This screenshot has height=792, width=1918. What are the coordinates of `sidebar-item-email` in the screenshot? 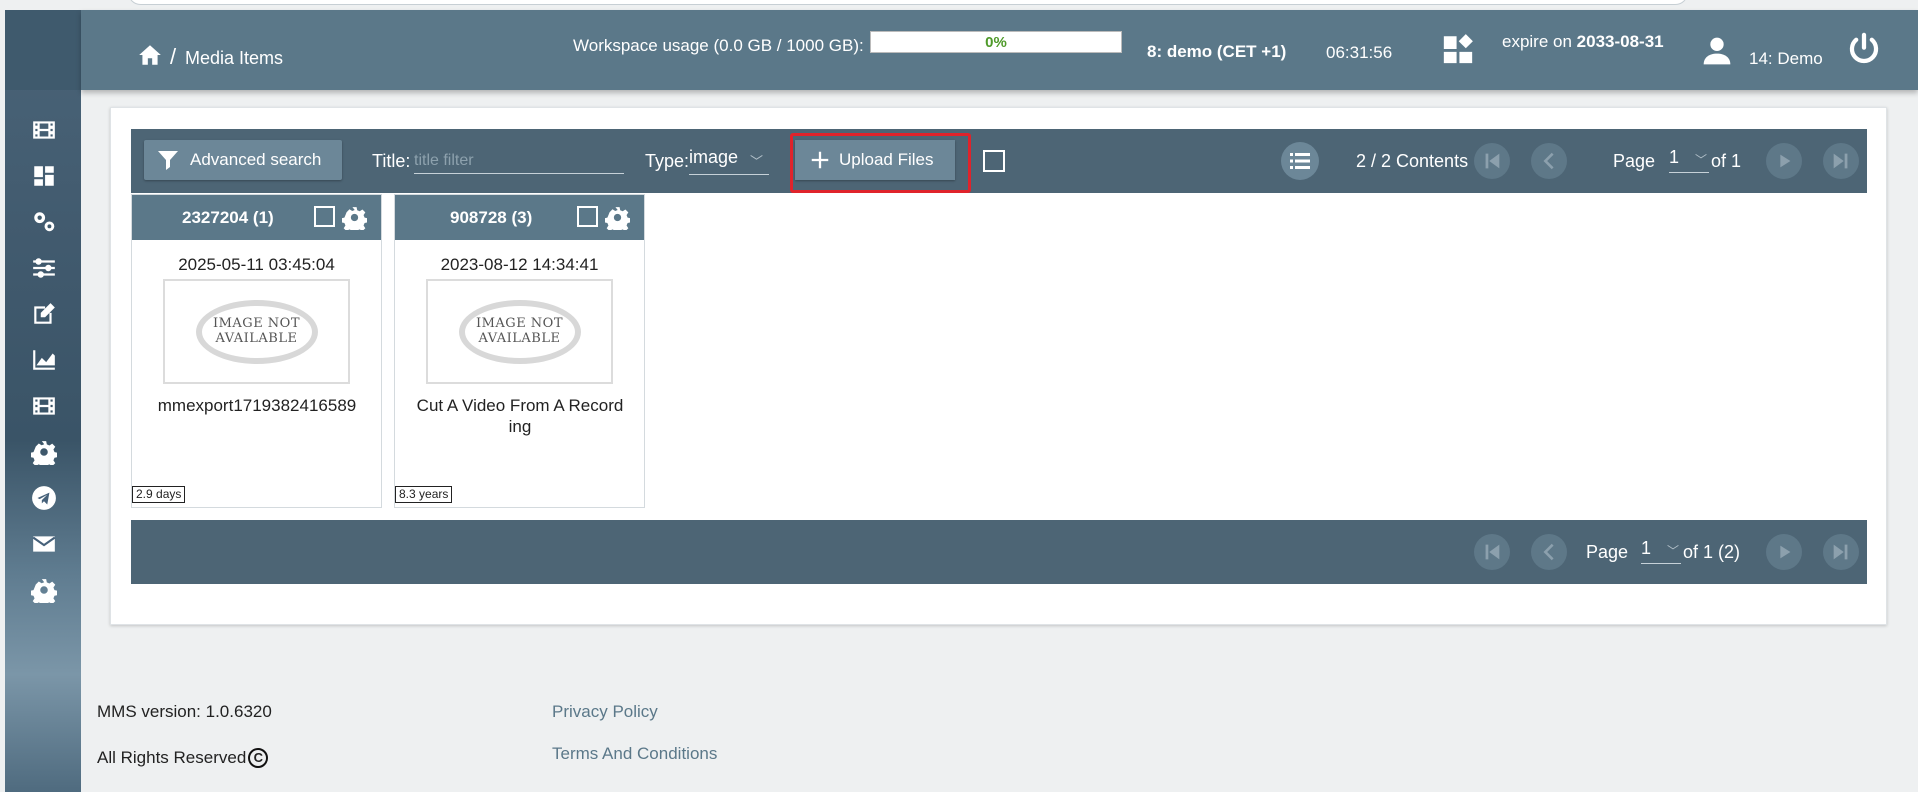 It's located at (44, 544).